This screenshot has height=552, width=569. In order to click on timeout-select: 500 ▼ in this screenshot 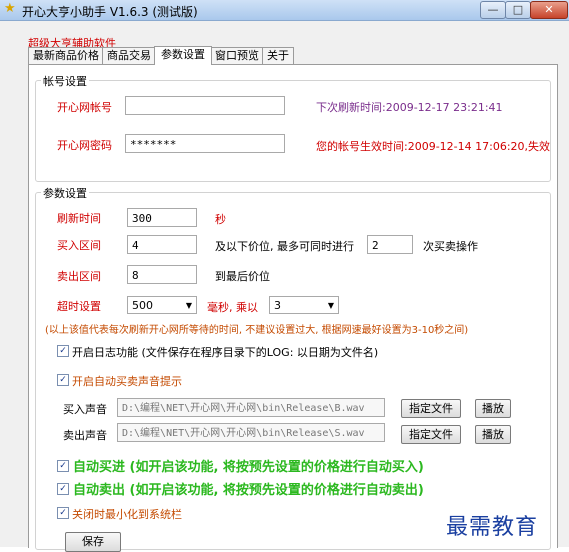, I will do `click(162, 305)`.